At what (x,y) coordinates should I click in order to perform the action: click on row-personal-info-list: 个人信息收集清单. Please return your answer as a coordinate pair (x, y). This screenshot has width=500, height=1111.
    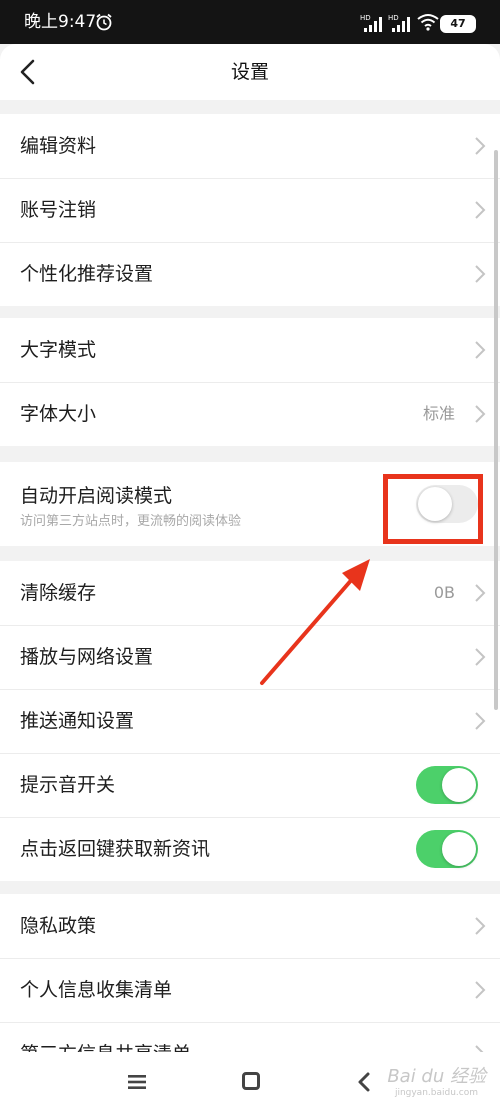
    Looking at the image, I should click on (250, 990).